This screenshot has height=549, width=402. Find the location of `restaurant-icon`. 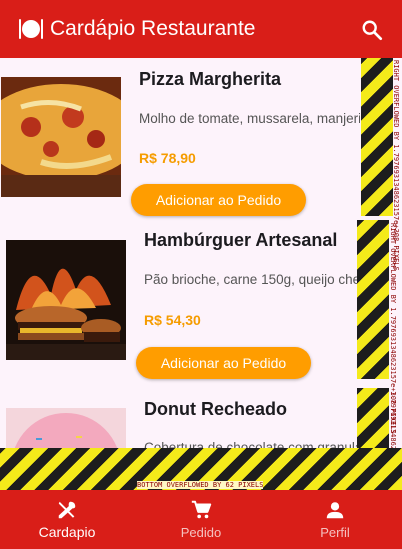

restaurant-icon is located at coordinates (31, 29).